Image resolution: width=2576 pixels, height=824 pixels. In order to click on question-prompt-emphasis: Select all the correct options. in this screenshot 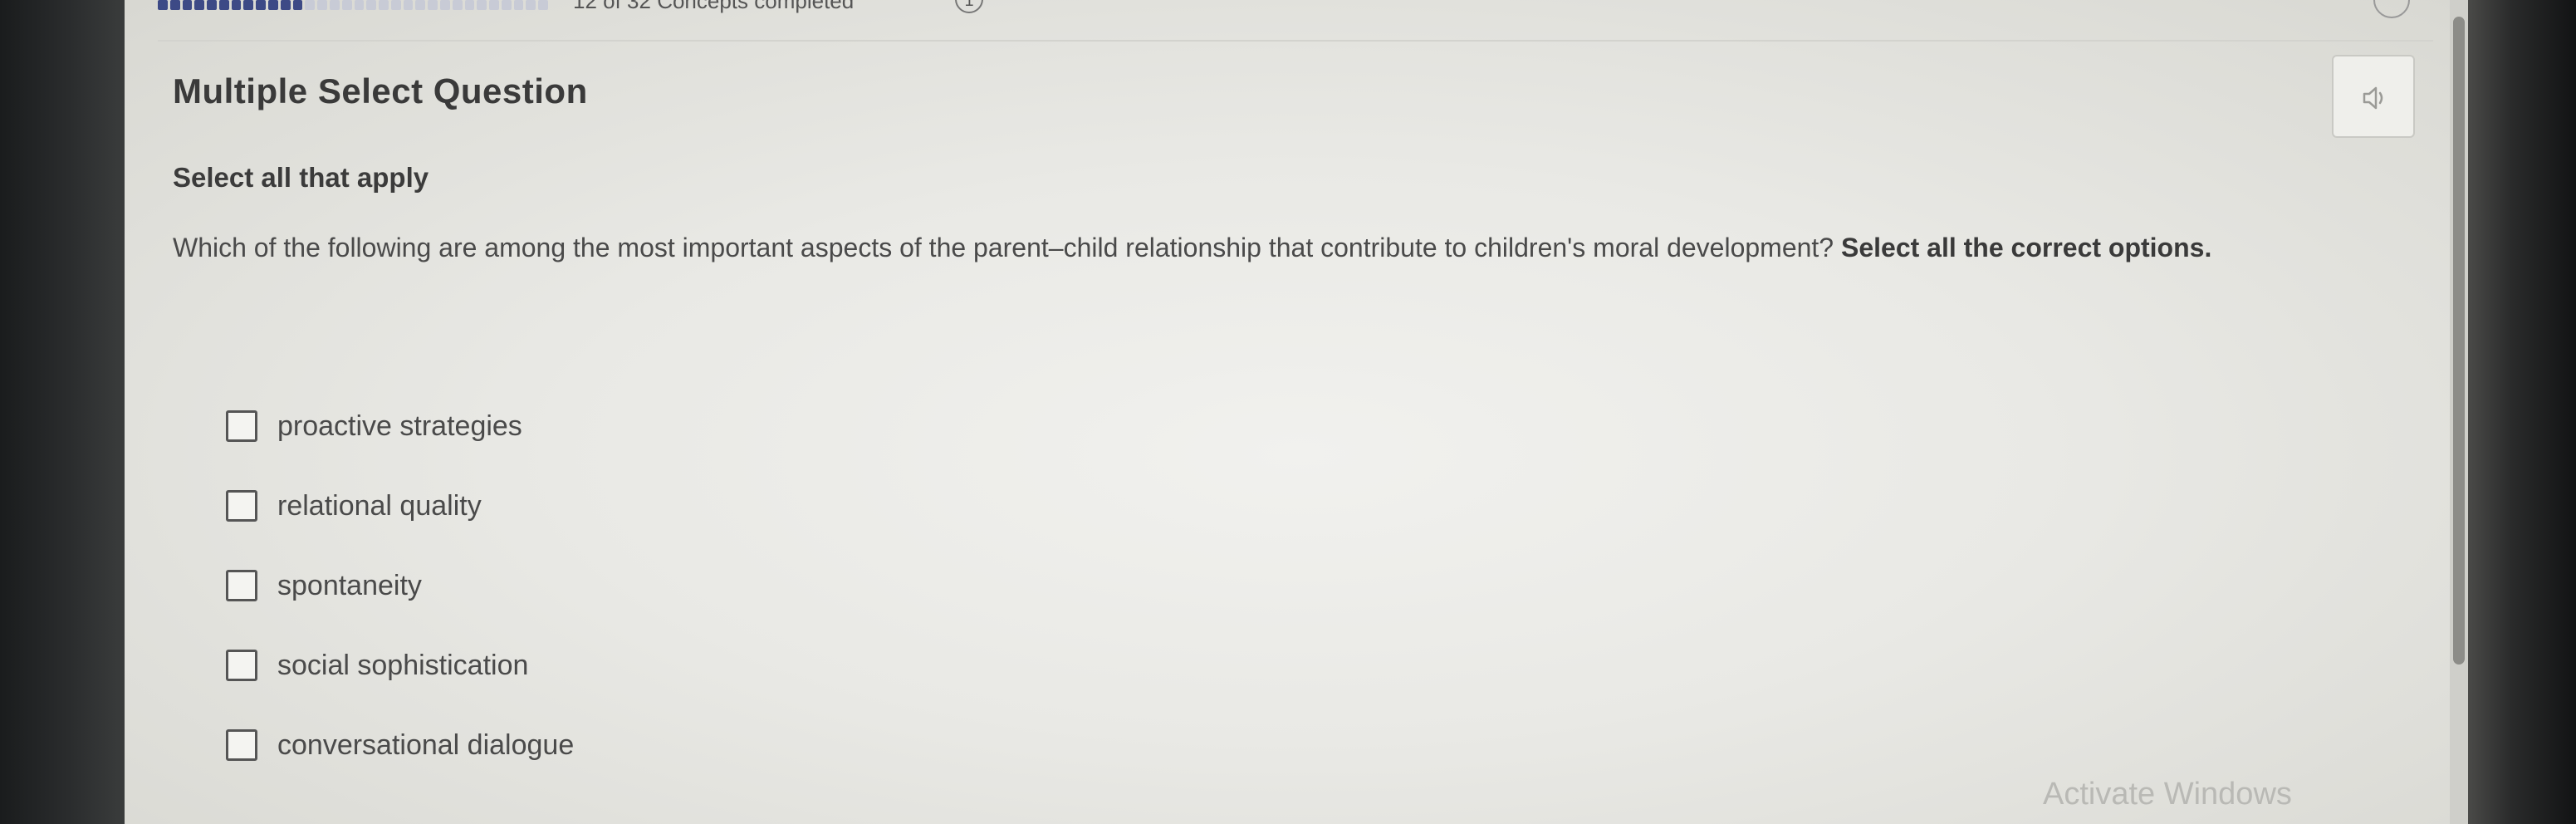, I will do `click(2026, 247)`.